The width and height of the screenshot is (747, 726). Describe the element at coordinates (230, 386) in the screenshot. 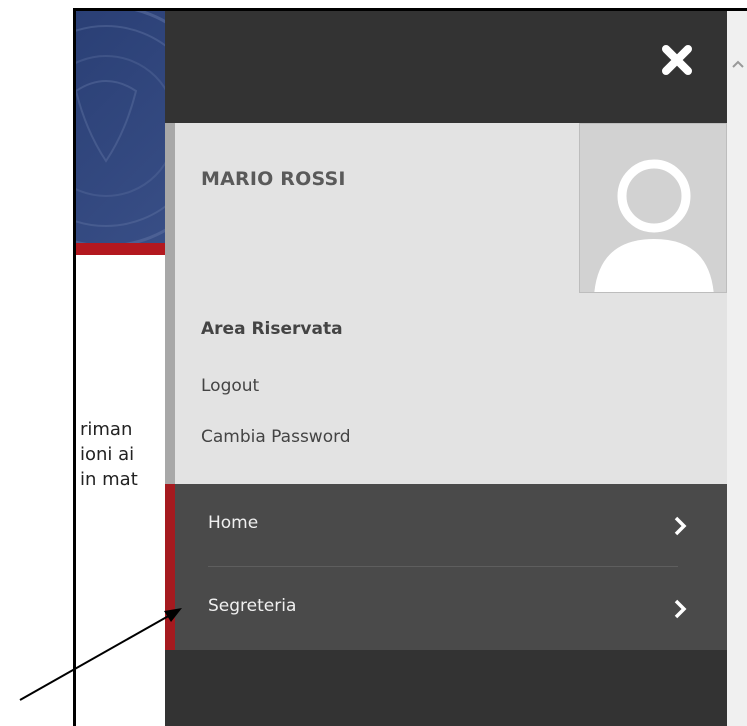

I see `logout-link: Logout` at that location.